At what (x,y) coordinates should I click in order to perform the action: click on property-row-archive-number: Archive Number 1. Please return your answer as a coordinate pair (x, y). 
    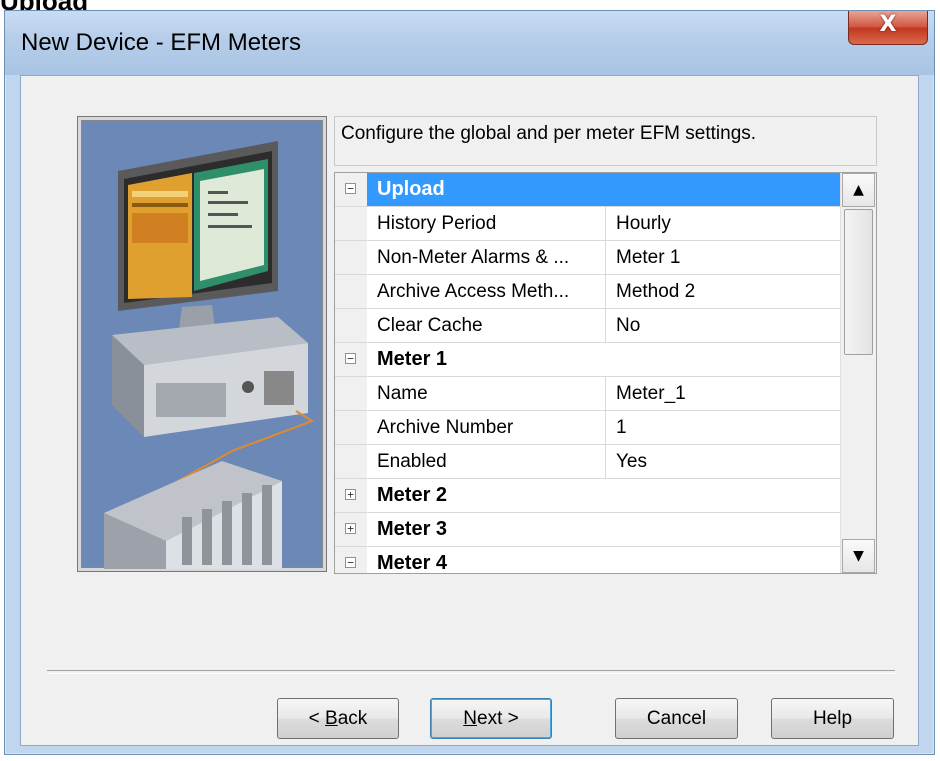
    Looking at the image, I should click on (587, 428).